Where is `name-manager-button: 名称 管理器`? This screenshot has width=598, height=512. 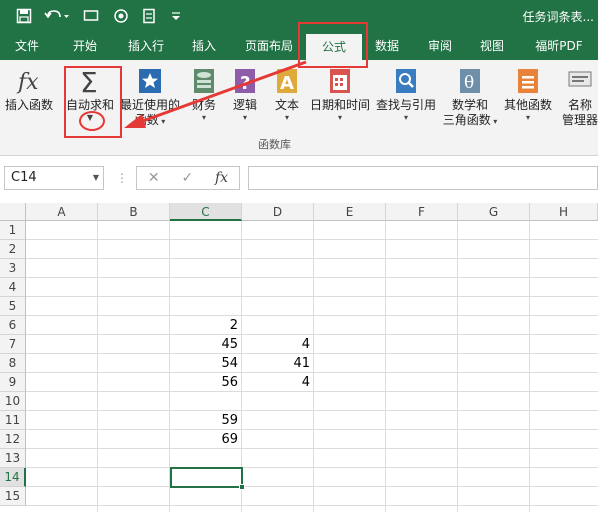
name-manager-button: 名称 管理器 is located at coordinates (580, 101).